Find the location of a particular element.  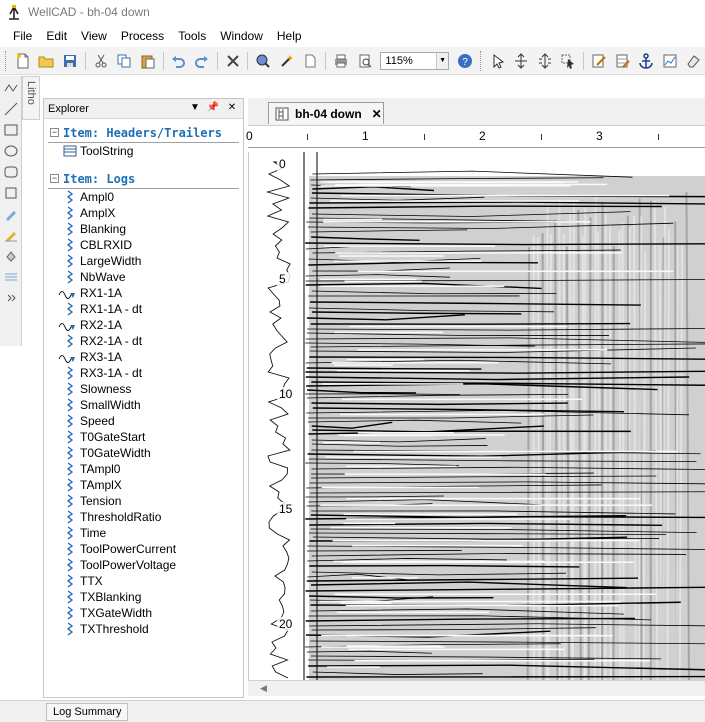

properties-icon is located at coordinates (263, 61).